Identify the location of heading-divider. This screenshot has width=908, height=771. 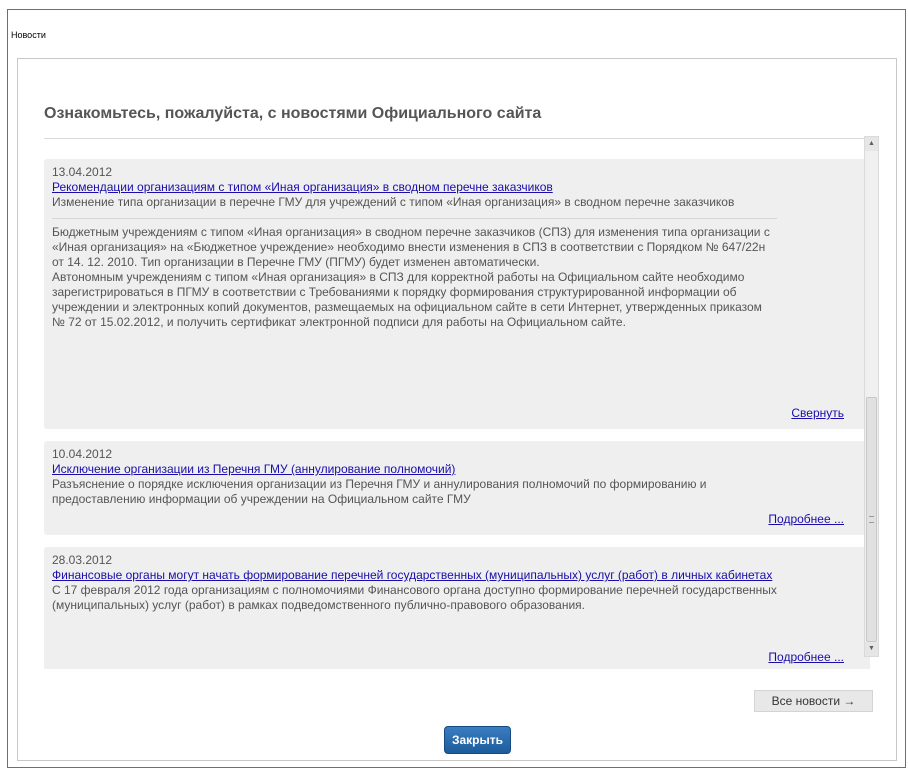
(459, 138).